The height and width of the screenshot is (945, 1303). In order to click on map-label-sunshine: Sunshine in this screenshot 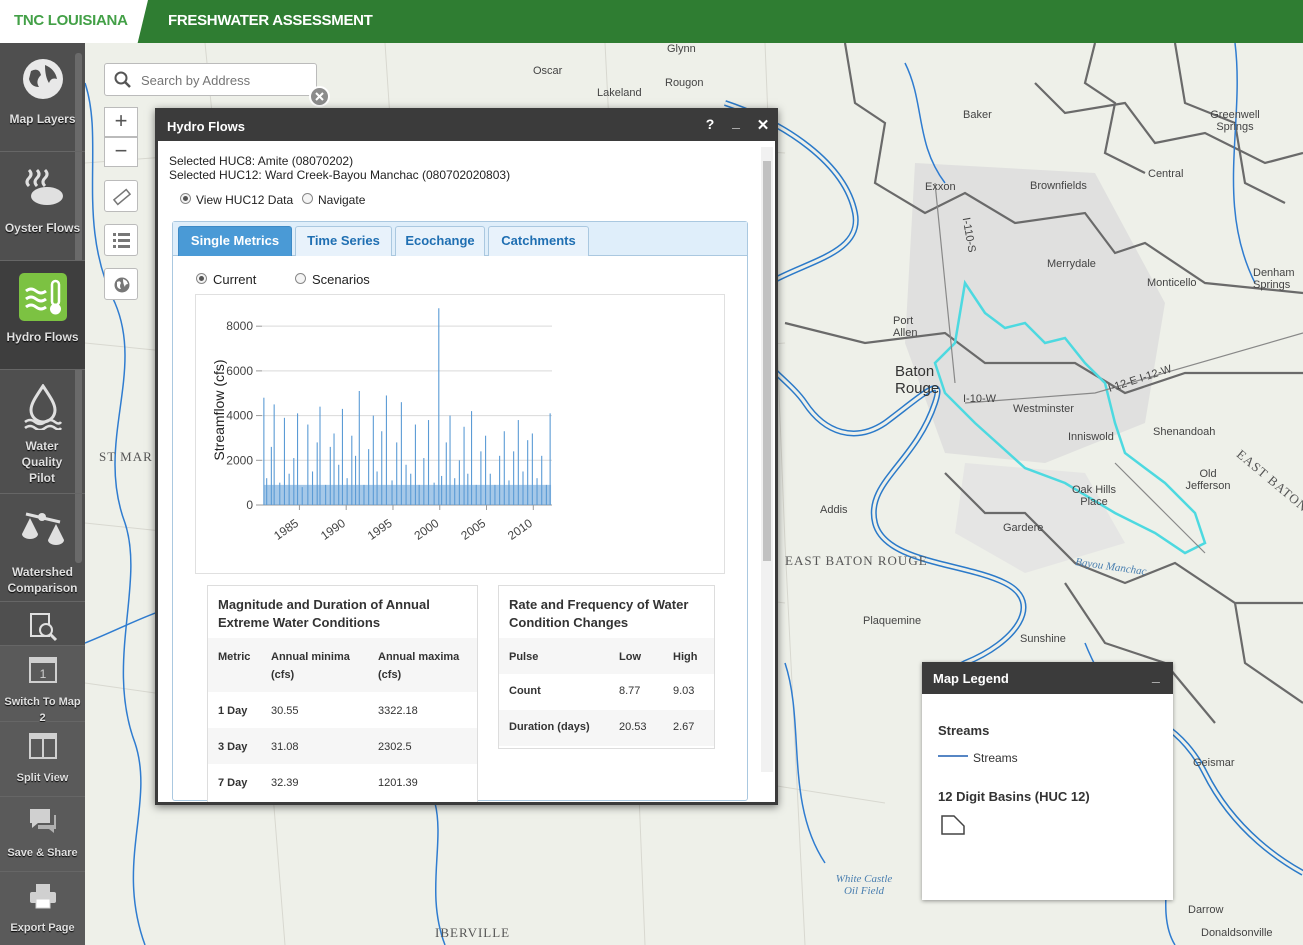, I will do `click(1043, 639)`.